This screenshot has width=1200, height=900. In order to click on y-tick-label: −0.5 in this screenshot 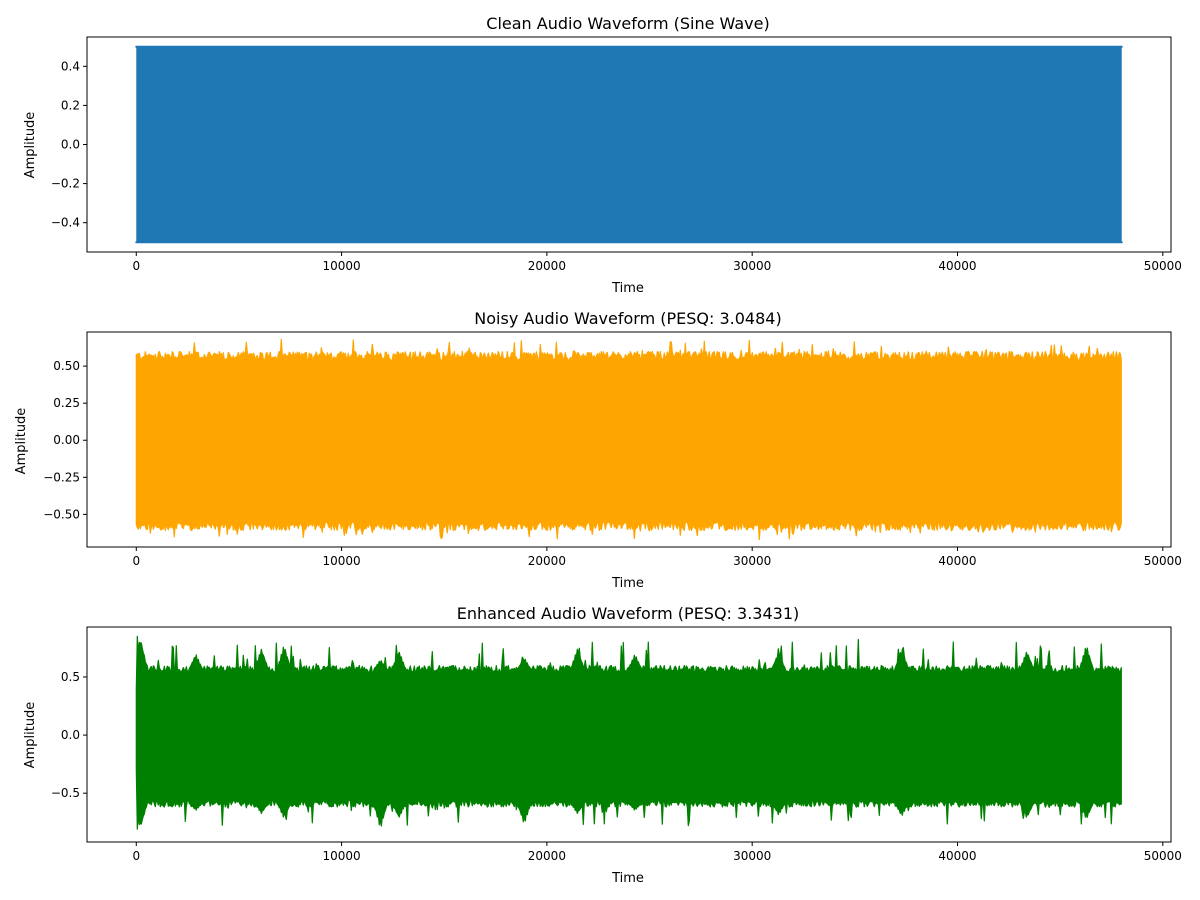, I will do `click(65, 793)`.